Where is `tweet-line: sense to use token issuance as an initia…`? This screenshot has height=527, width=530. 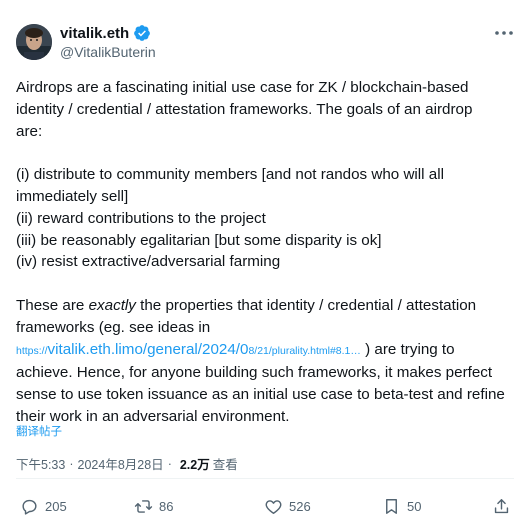
tweet-line: sense to use token issuance as an initia… is located at coordinates (260, 395).